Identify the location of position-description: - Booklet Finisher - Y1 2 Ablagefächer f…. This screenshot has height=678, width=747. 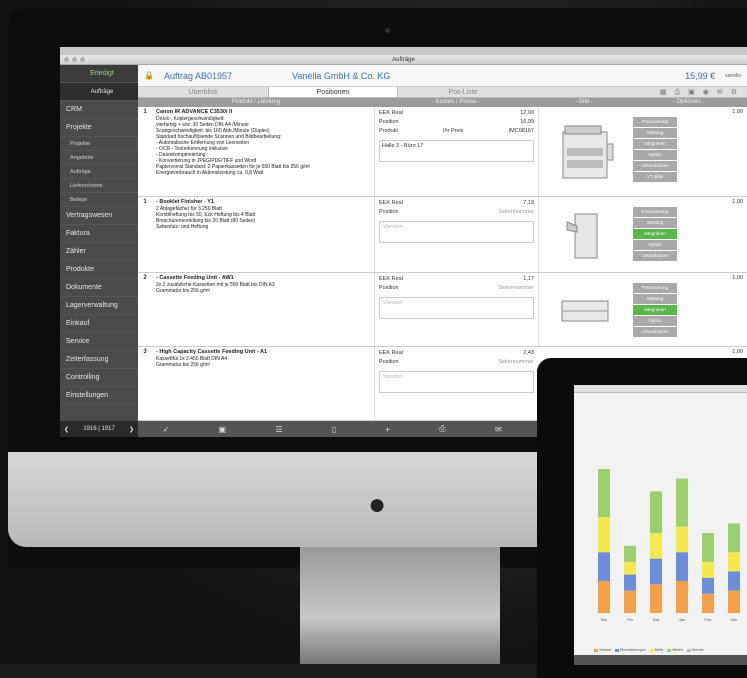
(263, 234).